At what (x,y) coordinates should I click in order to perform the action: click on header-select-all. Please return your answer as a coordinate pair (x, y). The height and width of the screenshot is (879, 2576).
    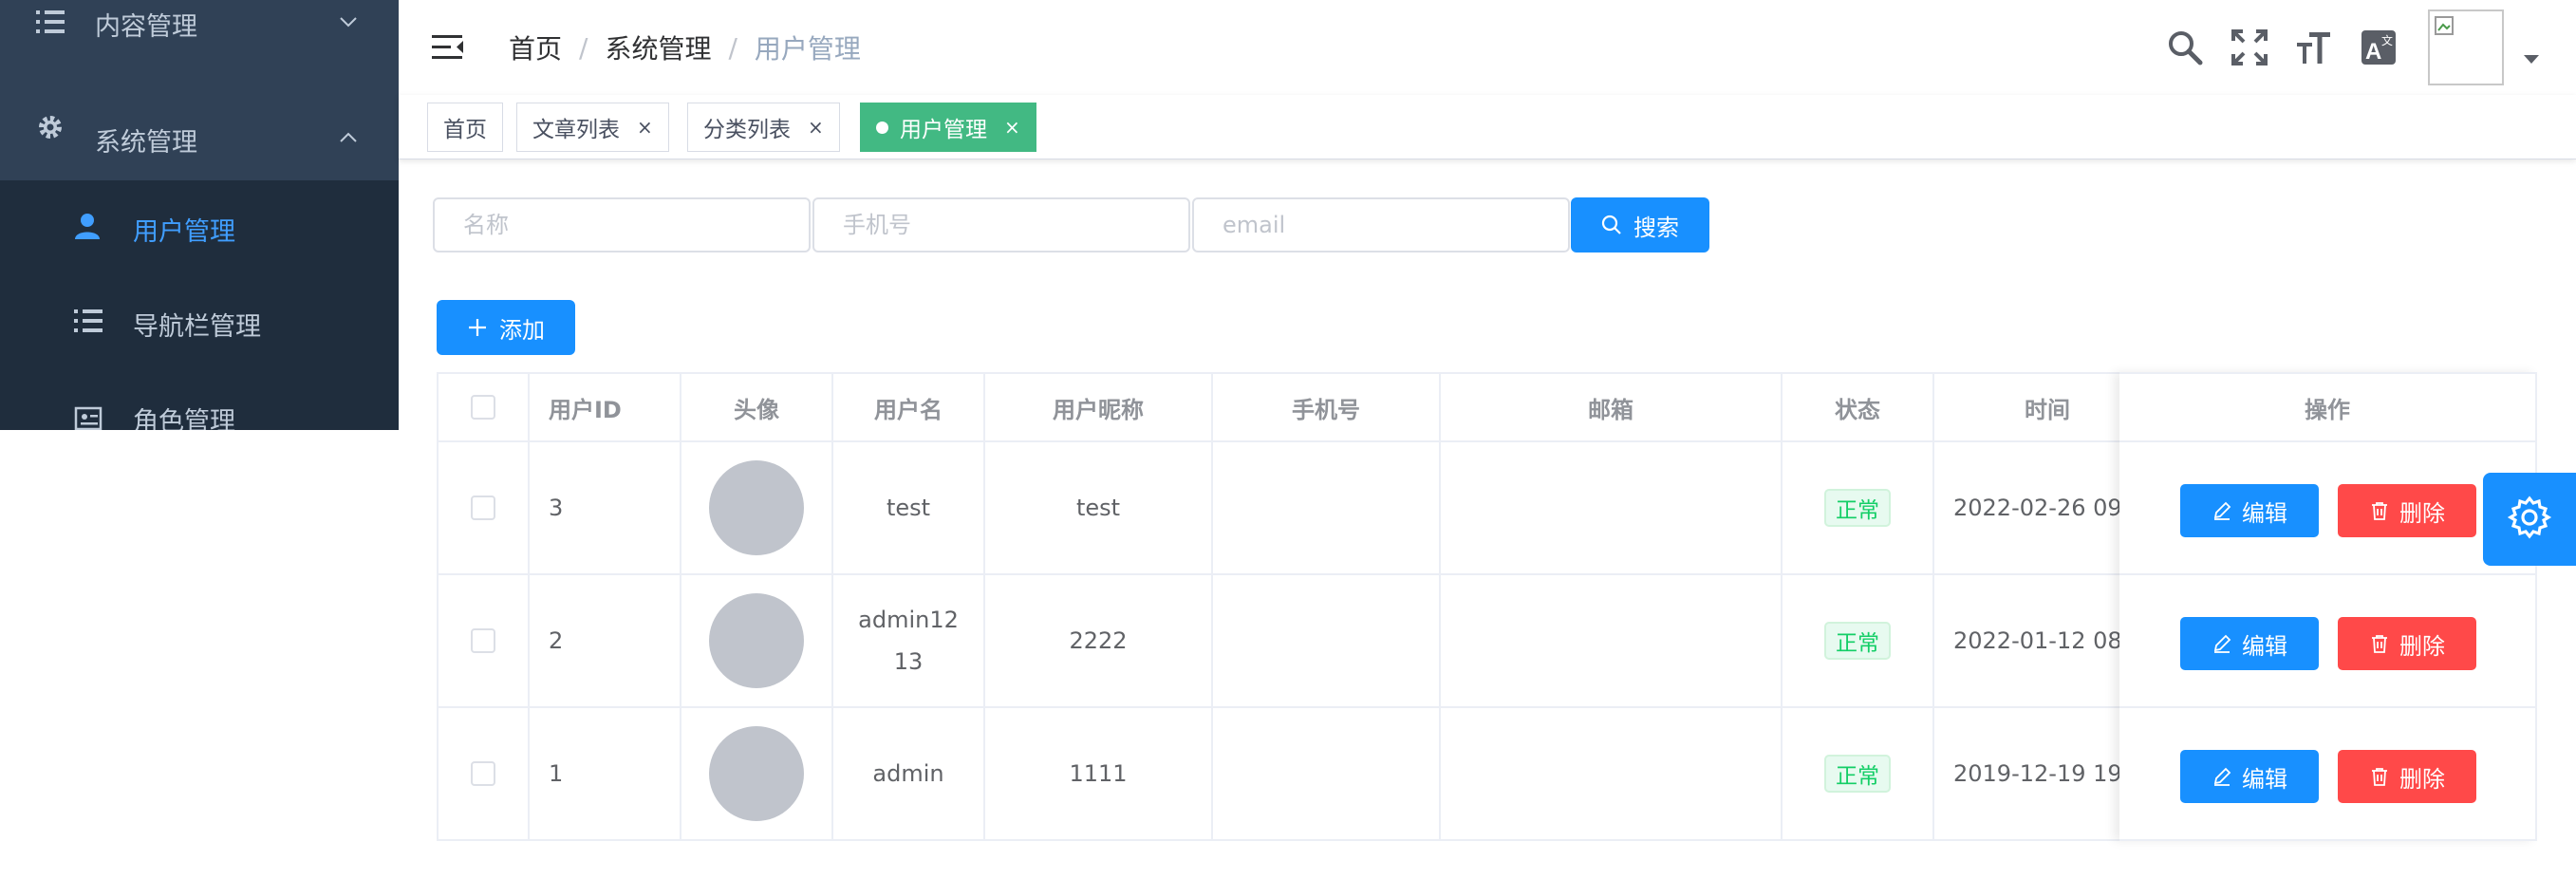
    Looking at the image, I should click on (485, 408).